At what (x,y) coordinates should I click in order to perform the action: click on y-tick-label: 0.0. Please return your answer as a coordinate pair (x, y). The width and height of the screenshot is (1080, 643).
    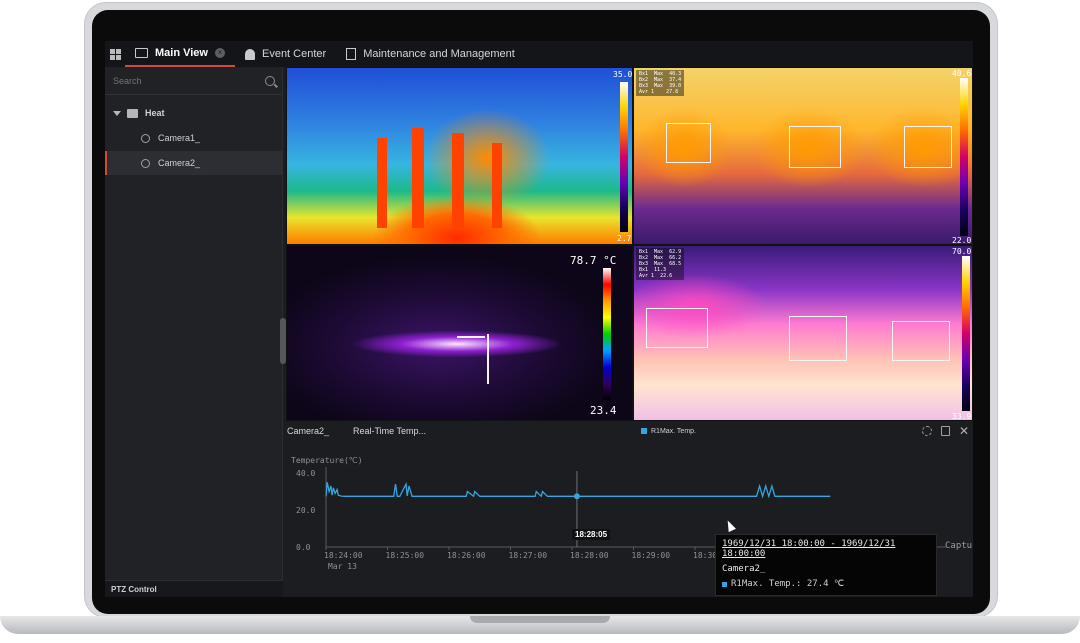
    Looking at the image, I should click on (303, 547).